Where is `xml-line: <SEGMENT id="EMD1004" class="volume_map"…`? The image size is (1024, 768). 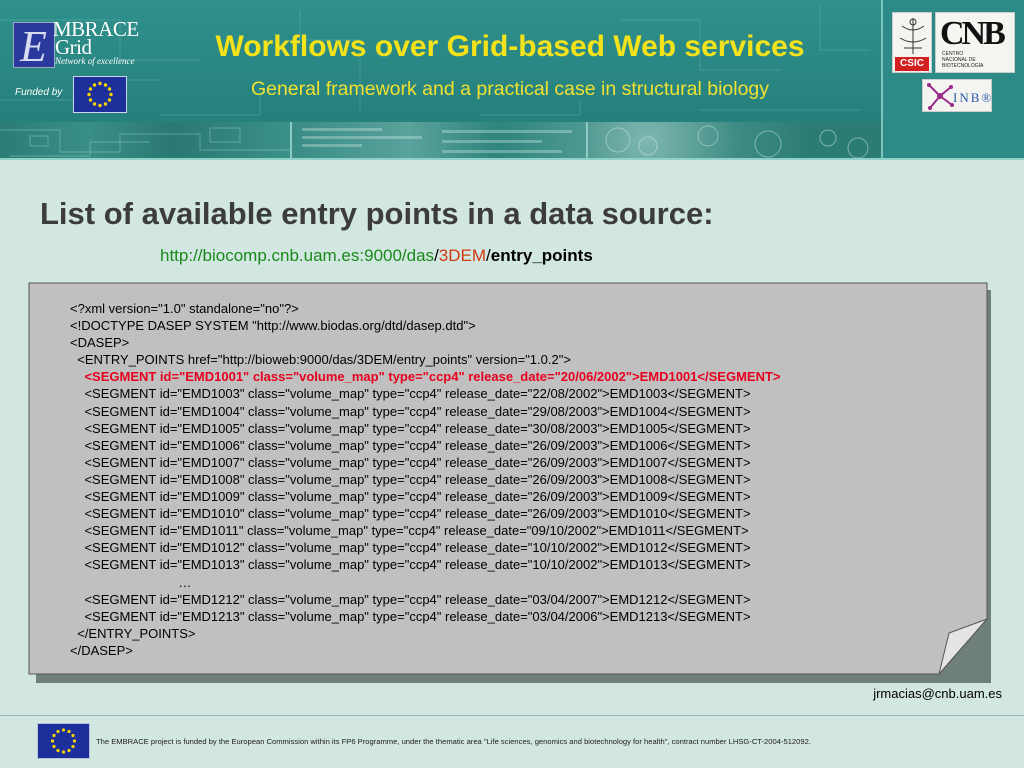 xml-line: <SEGMENT id="EMD1004" class="volume_map"… is located at coordinates (410, 411).